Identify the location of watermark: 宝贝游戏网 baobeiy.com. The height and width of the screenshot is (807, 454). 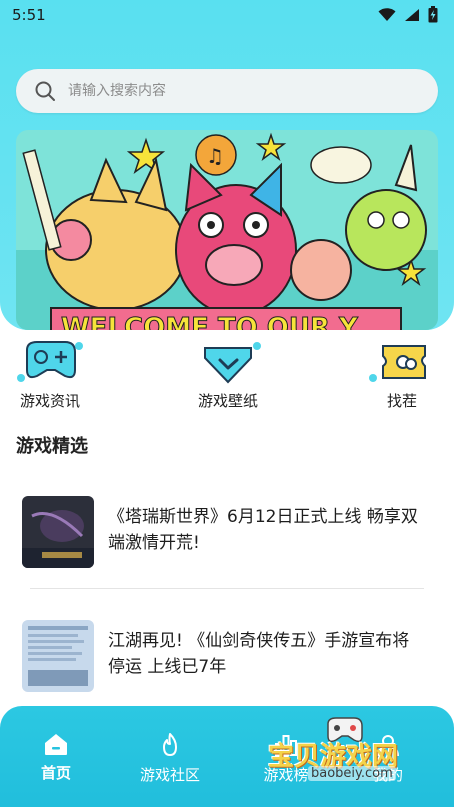
(348, 751).